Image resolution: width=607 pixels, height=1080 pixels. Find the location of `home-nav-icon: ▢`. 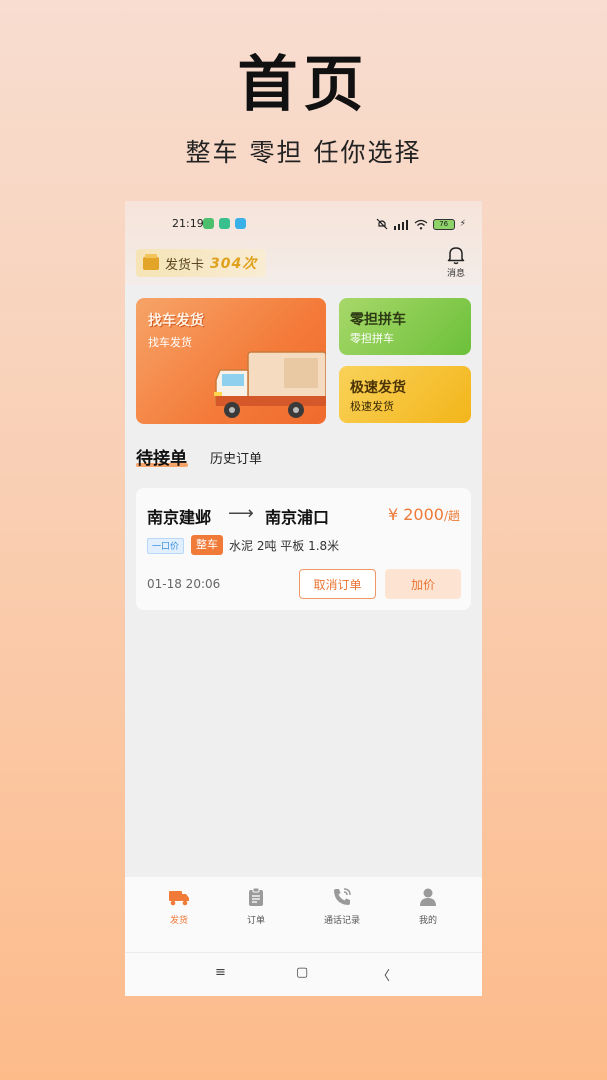

home-nav-icon: ▢ is located at coordinates (302, 972).